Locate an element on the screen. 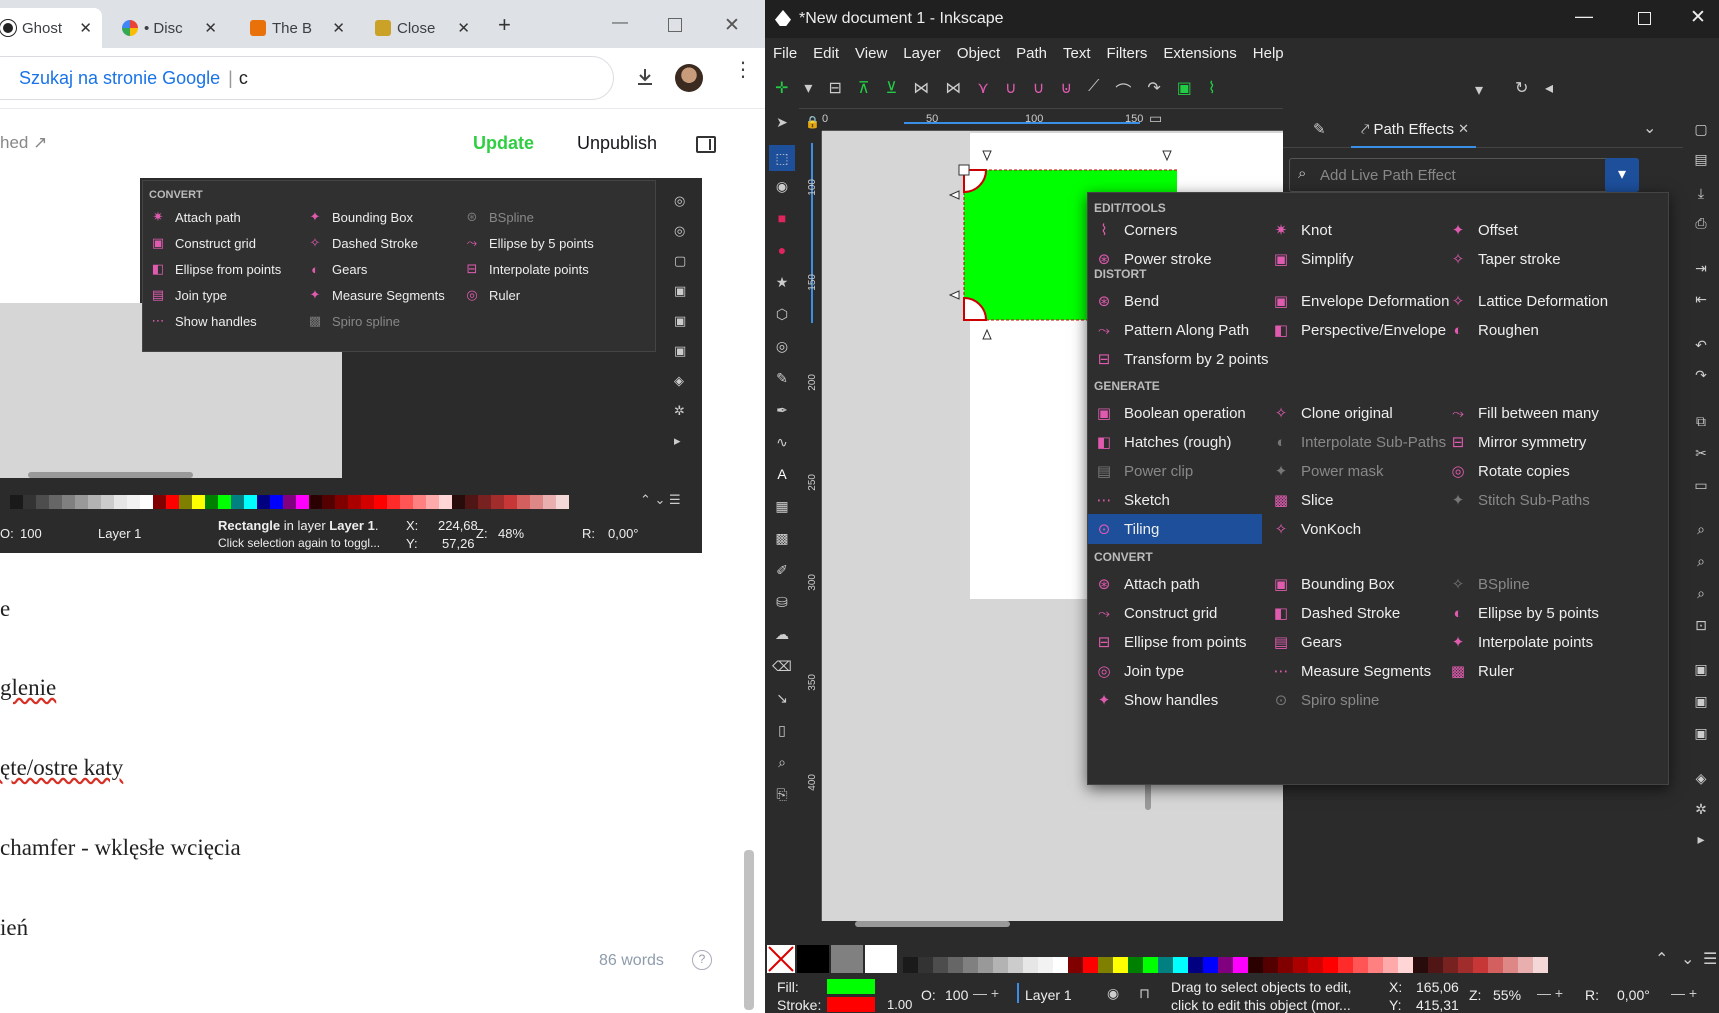 The height and width of the screenshot is (1013, 1719). stroke-width: 1.00 is located at coordinates (899, 1004).